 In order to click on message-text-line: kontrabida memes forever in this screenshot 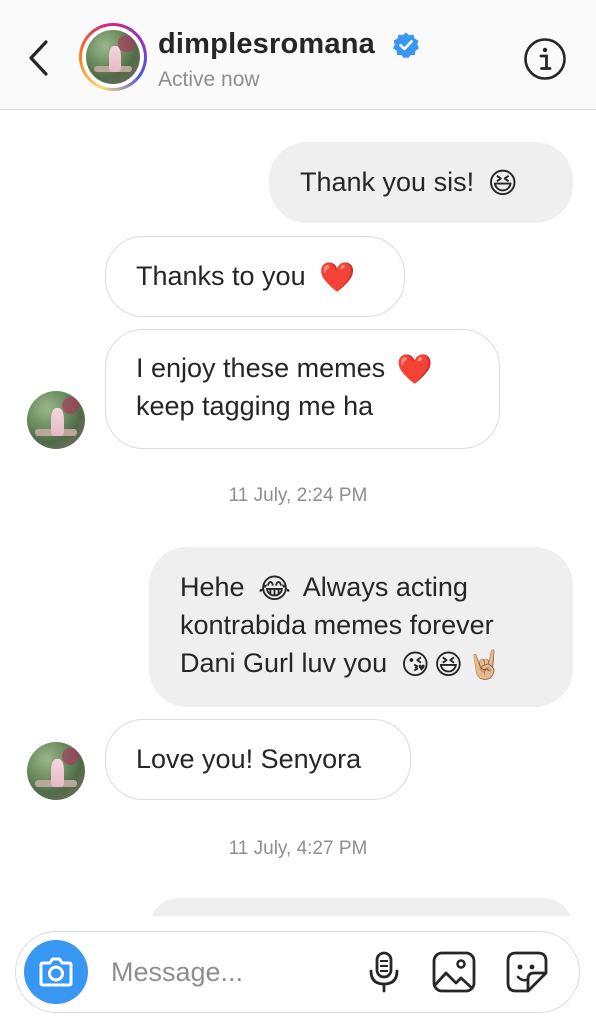, I will do `click(337, 625)`.